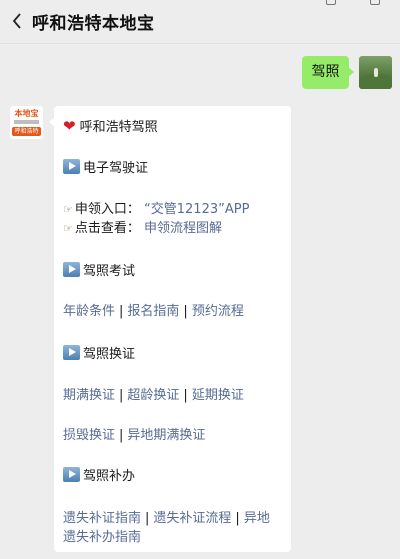 This screenshot has width=400, height=559. Describe the element at coordinates (166, 435) in the screenshot. I see `remote-expiry-renewal-link: 异地期满换证` at that location.